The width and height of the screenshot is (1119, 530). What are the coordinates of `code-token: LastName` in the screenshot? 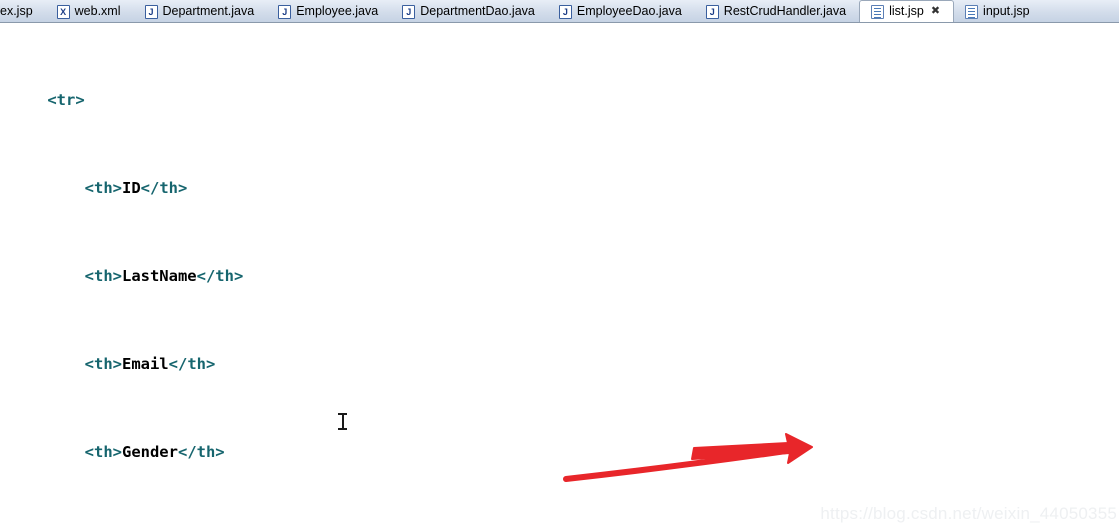 It's located at (159, 276).